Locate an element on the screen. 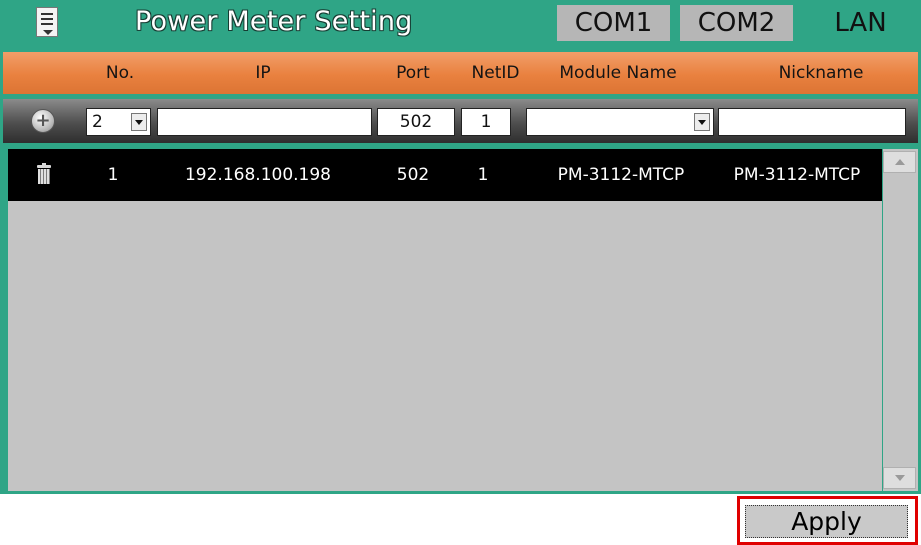 The image size is (921, 545). port-input: 502 is located at coordinates (416, 122).